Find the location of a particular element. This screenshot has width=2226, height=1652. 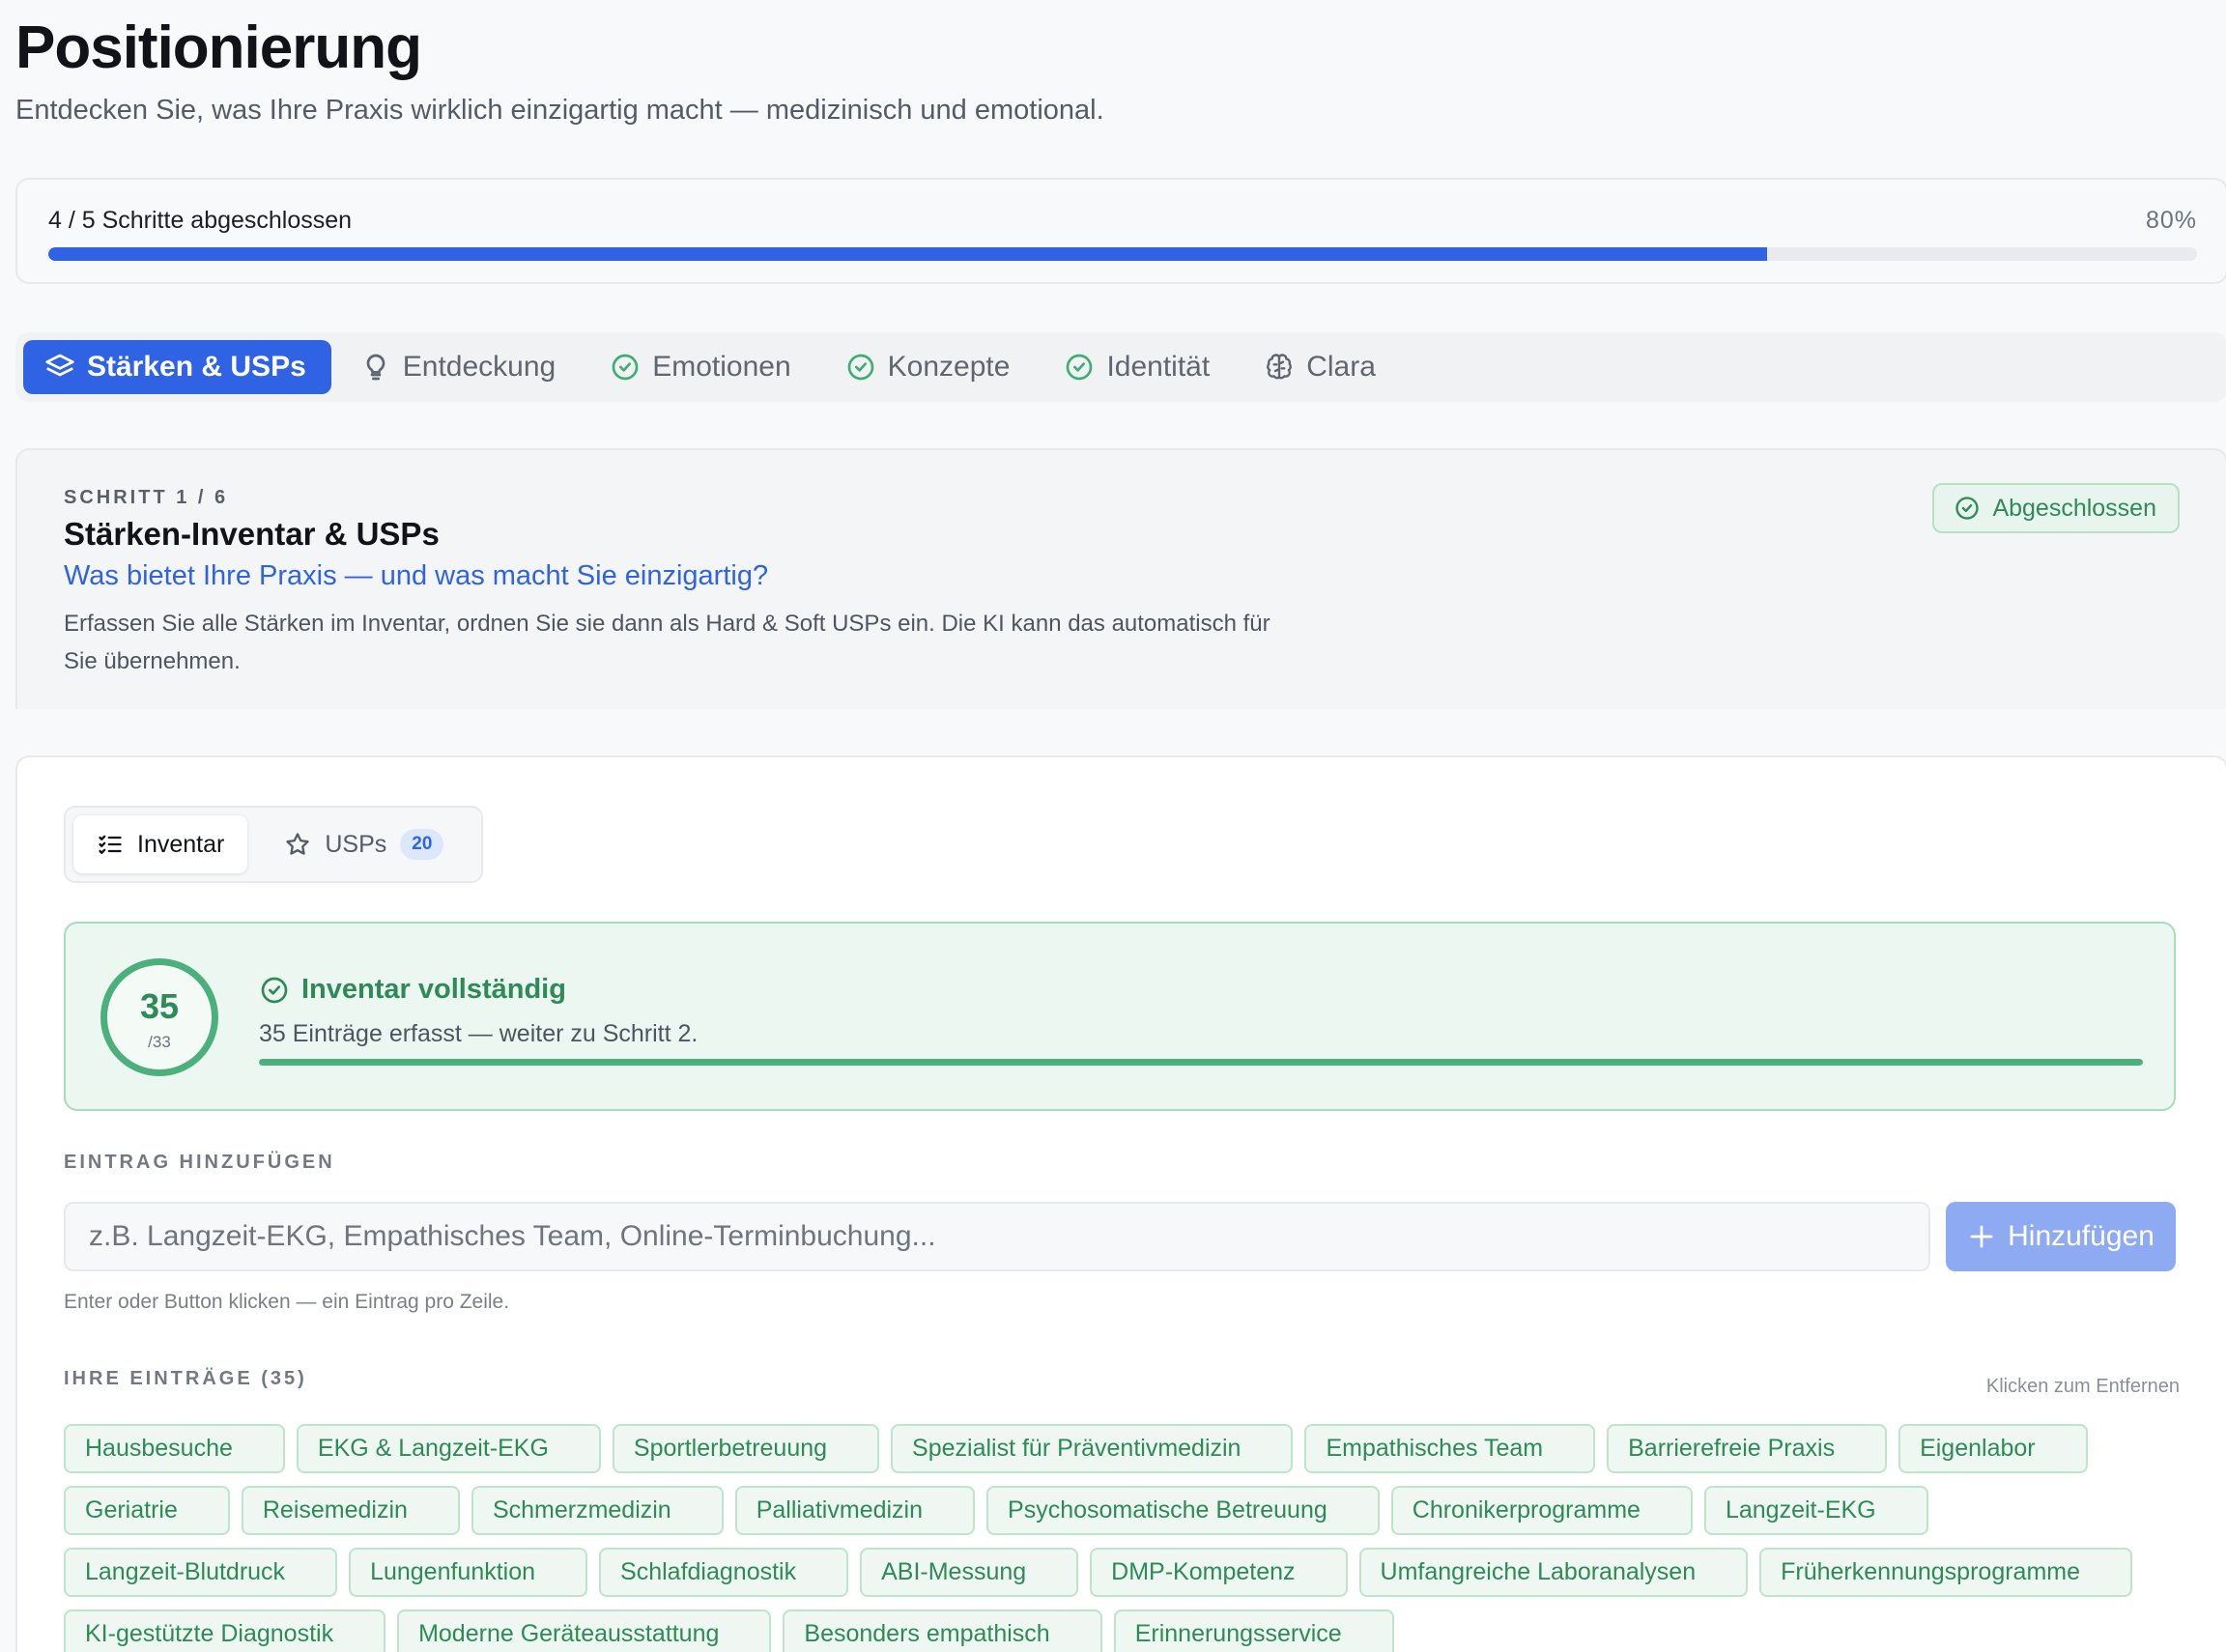

entry-tag: Langzeit-Blutdruck is located at coordinates (201, 1572).